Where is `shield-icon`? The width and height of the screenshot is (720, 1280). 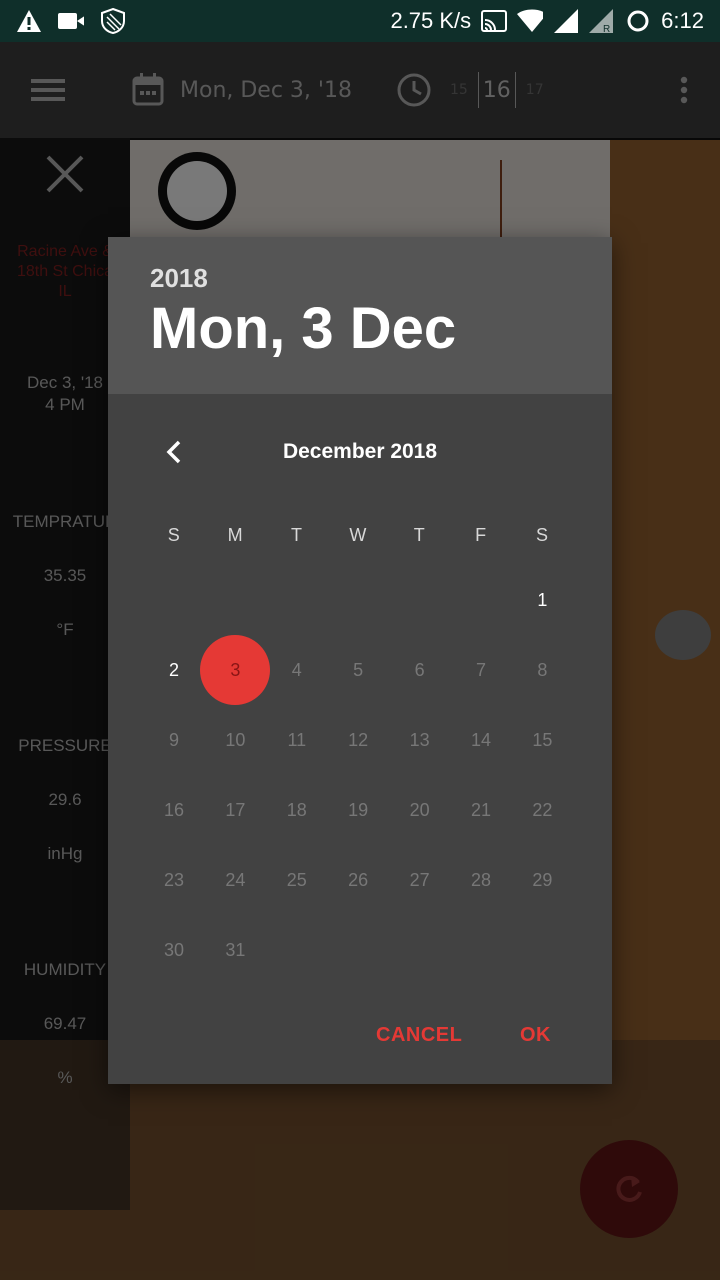 shield-icon is located at coordinates (113, 21).